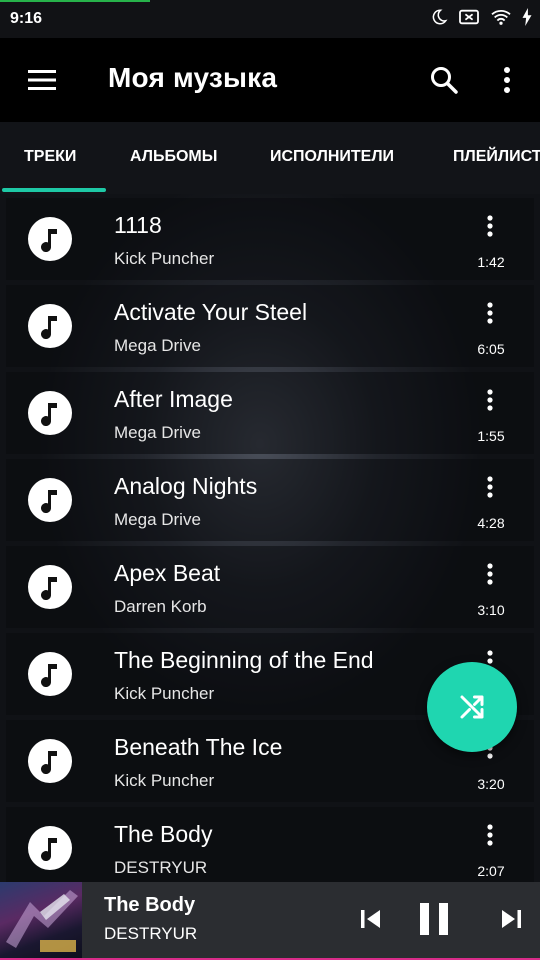 This screenshot has width=540, height=960. What do you see at coordinates (527, 17) in the screenshot?
I see `charging-icon` at bounding box center [527, 17].